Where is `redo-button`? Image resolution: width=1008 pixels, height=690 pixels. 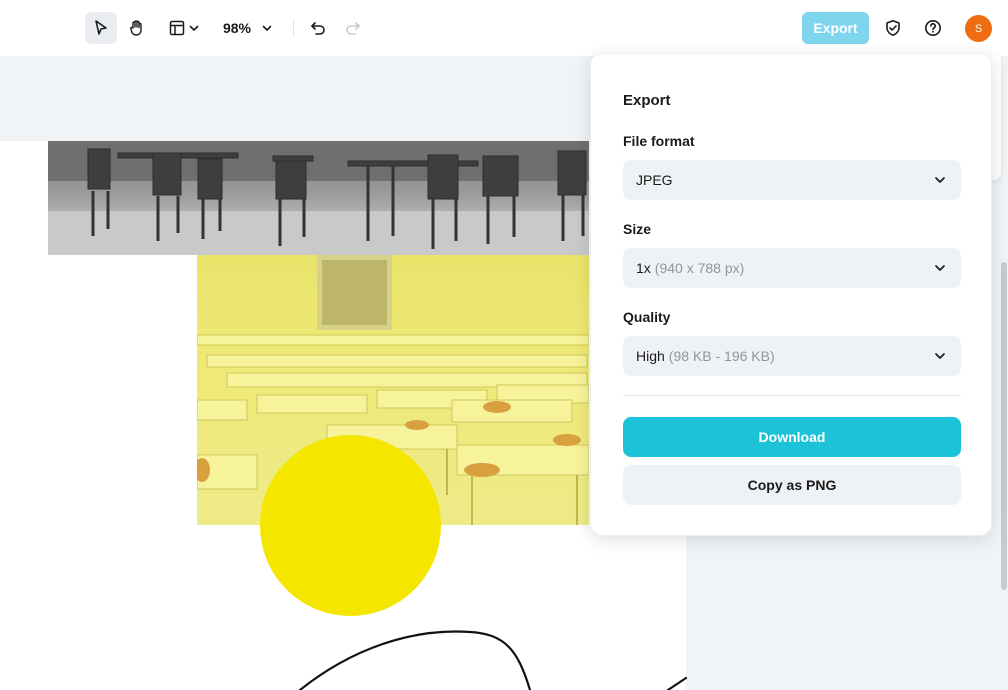
redo-button is located at coordinates (353, 28).